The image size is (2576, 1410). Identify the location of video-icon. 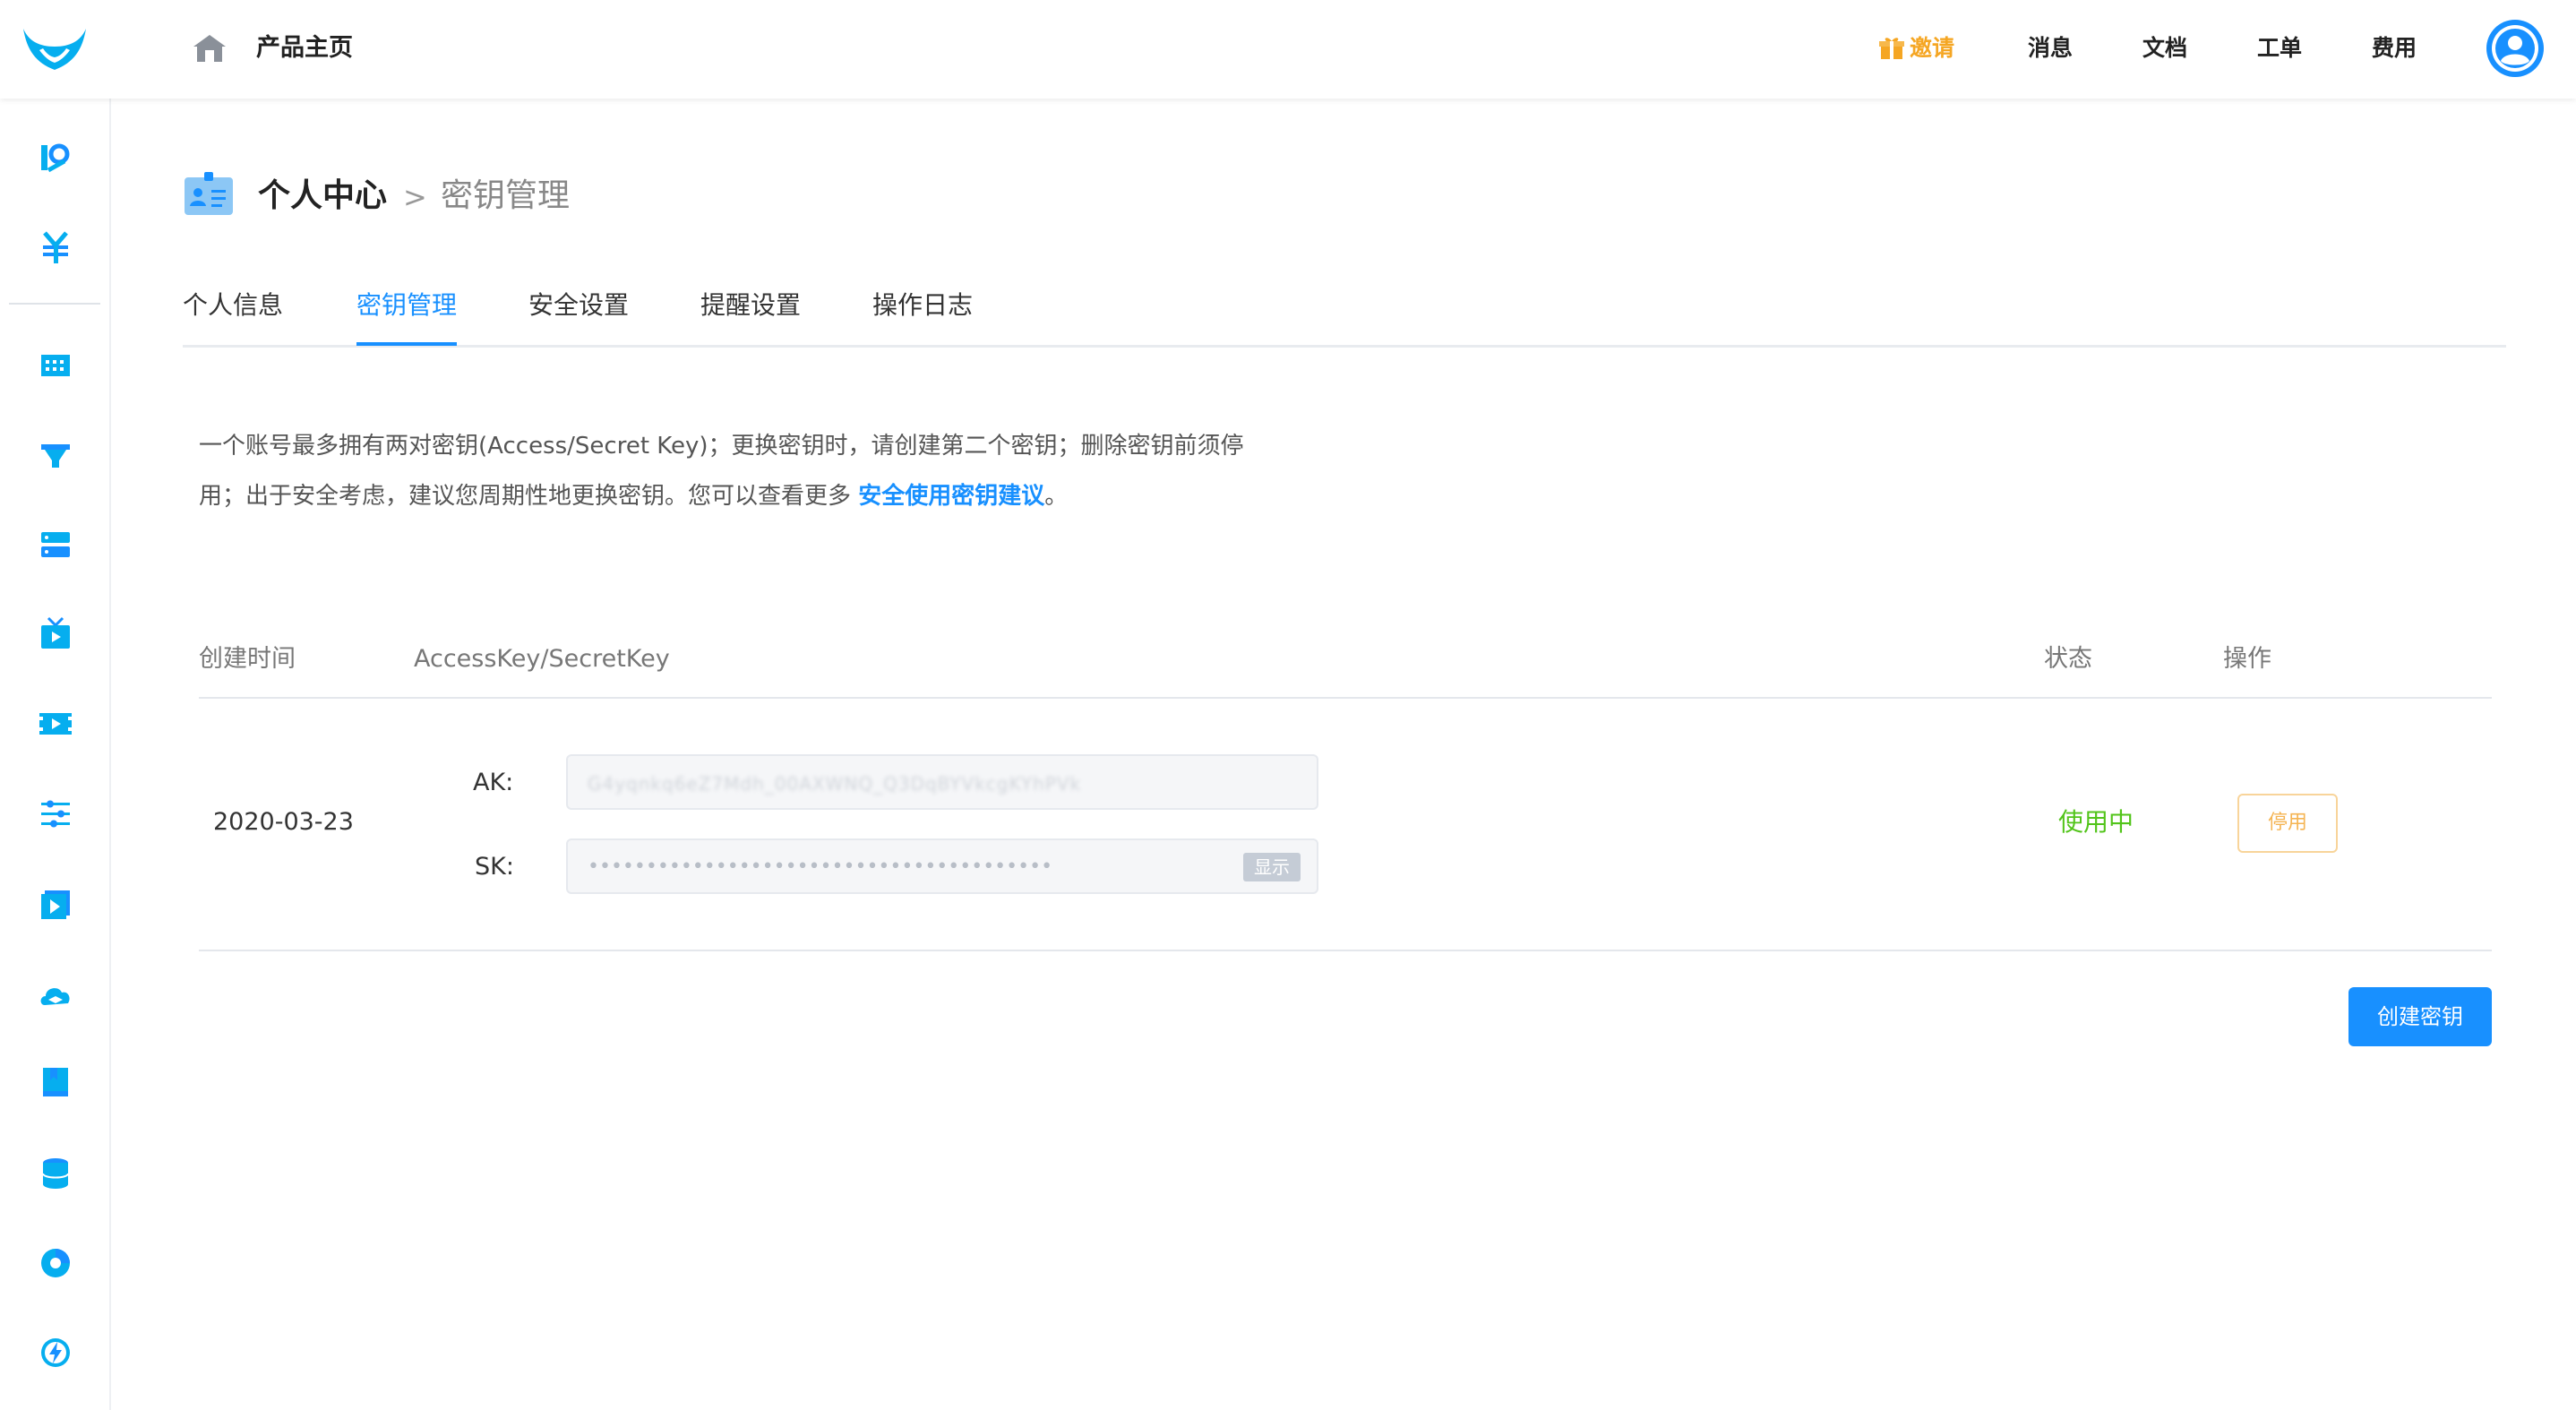
(55, 724).